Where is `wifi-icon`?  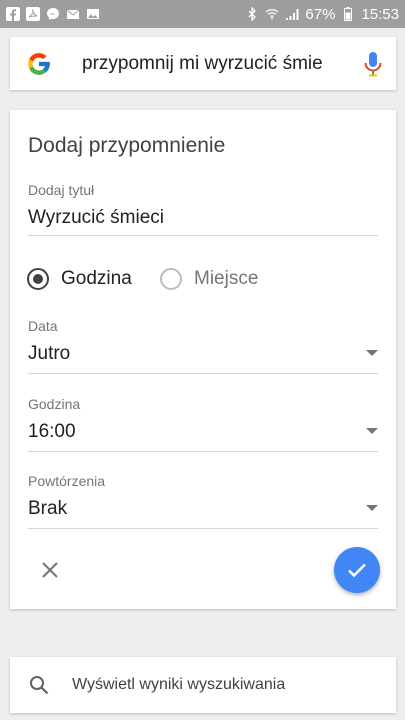 wifi-icon is located at coordinates (272, 14).